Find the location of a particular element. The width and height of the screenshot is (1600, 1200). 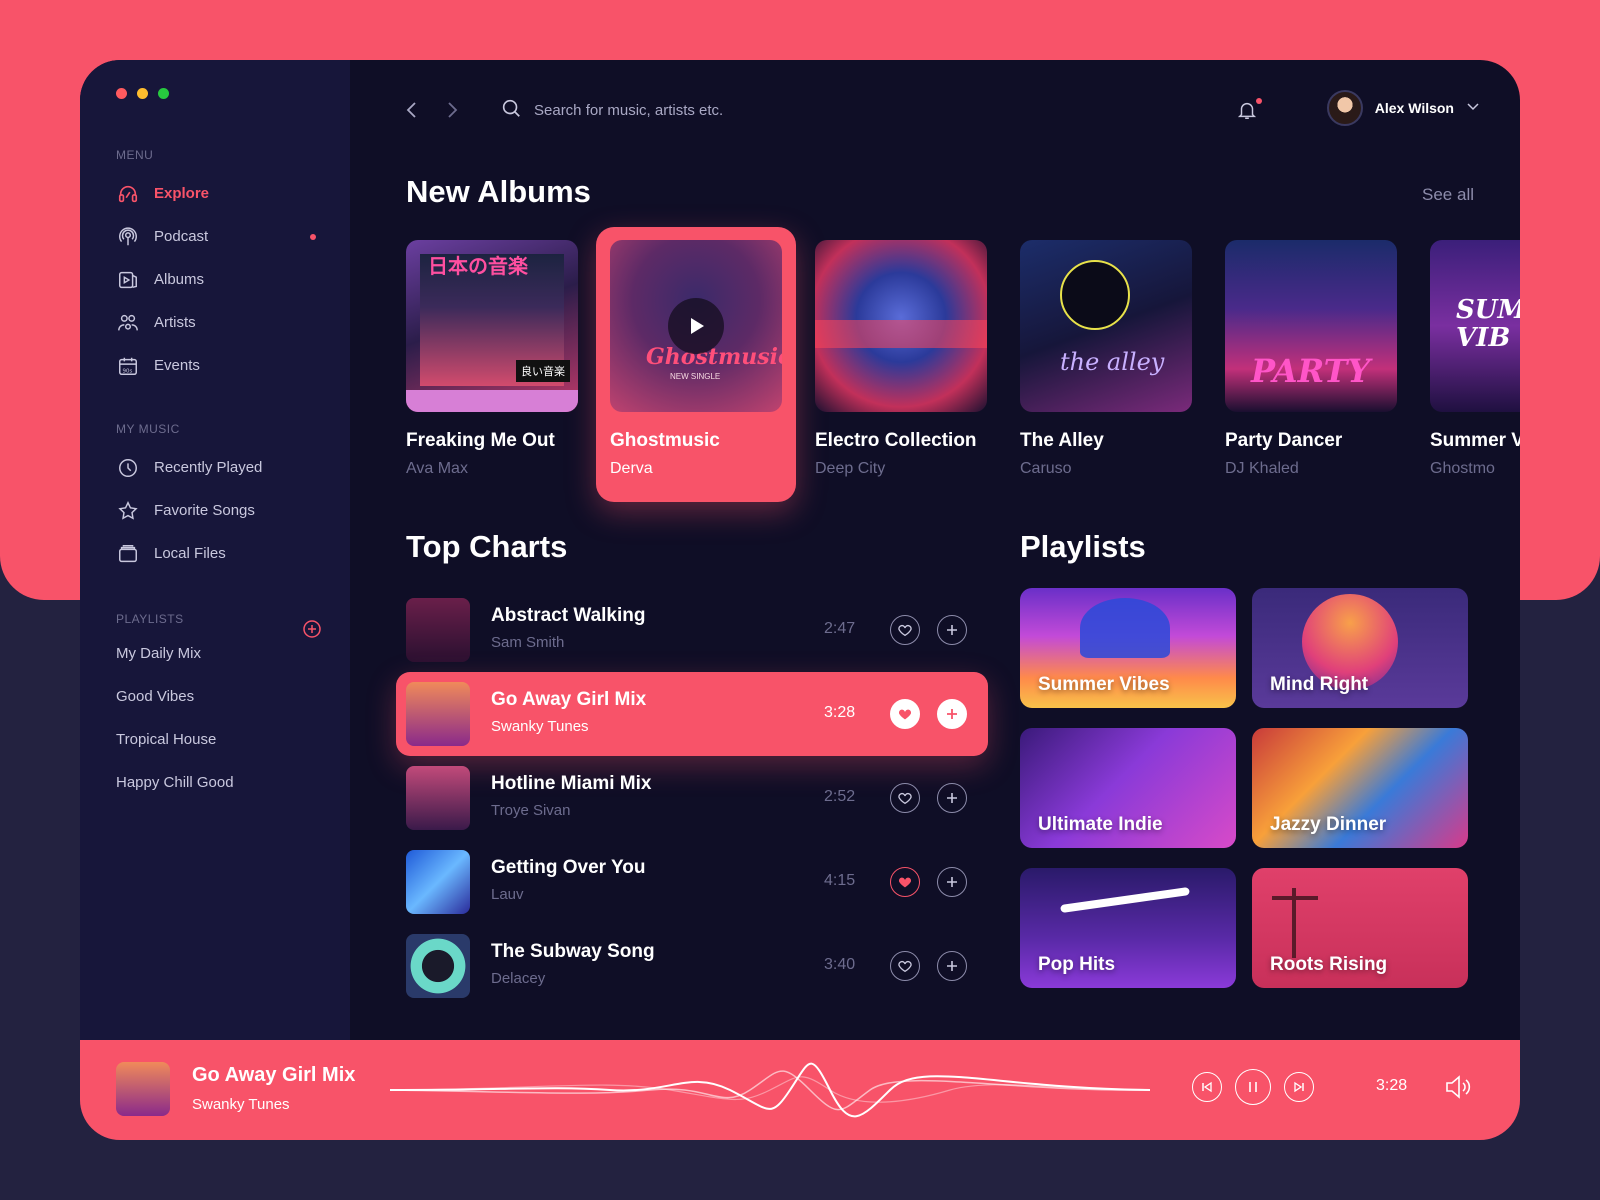

track-title: Hotline Miami Mix is located at coordinates (571, 783).